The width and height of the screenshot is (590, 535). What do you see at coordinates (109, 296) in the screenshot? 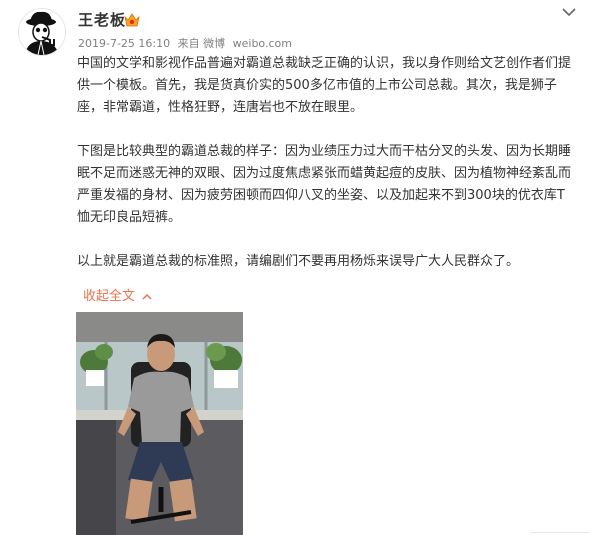
I see `collapse-label: 收起全文` at bounding box center [109, 296].